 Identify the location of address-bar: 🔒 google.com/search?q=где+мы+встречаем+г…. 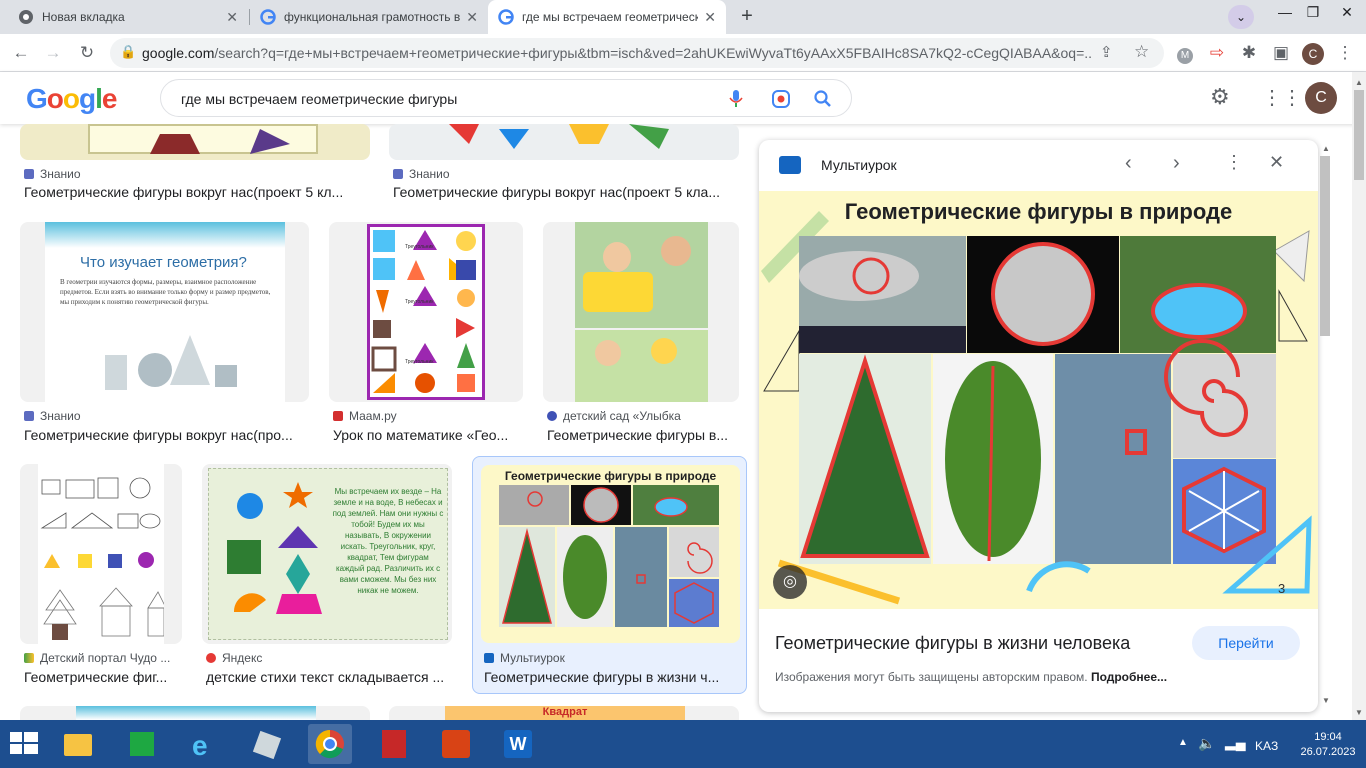
(637, 53).